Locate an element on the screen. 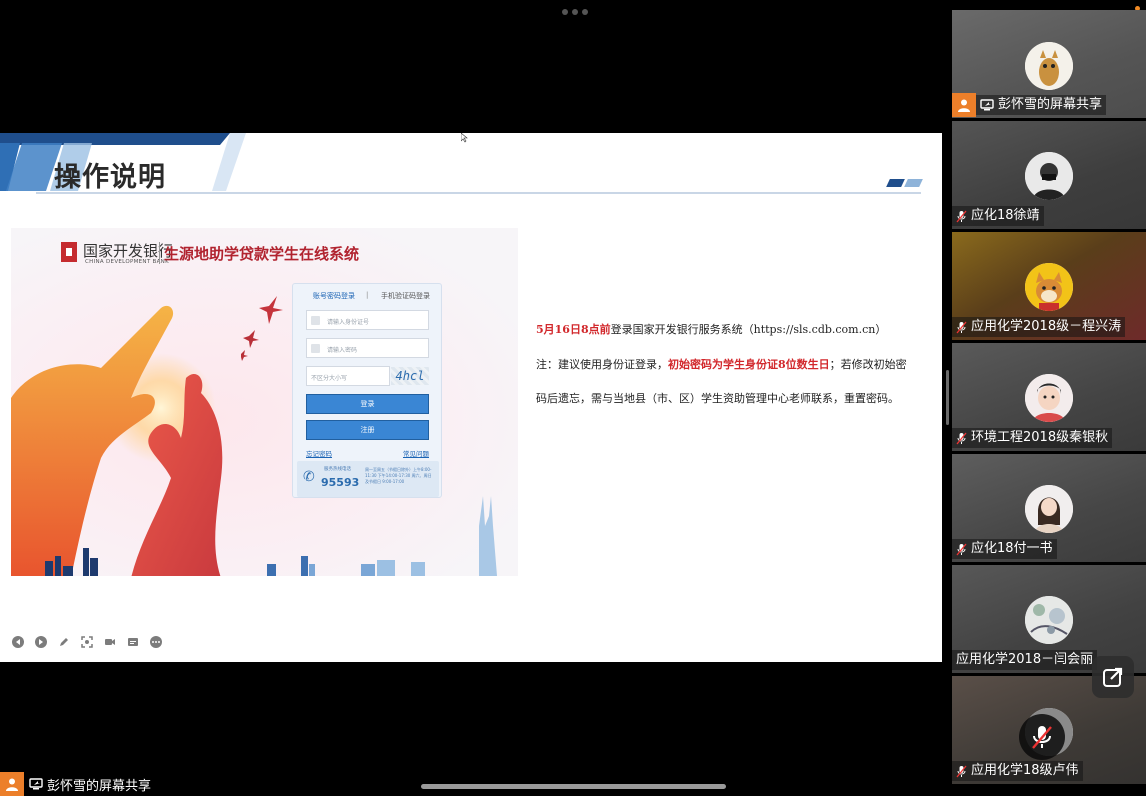  participant-name: 彭怀雪的屏幕共享 is located at coordinates (1050, 104).